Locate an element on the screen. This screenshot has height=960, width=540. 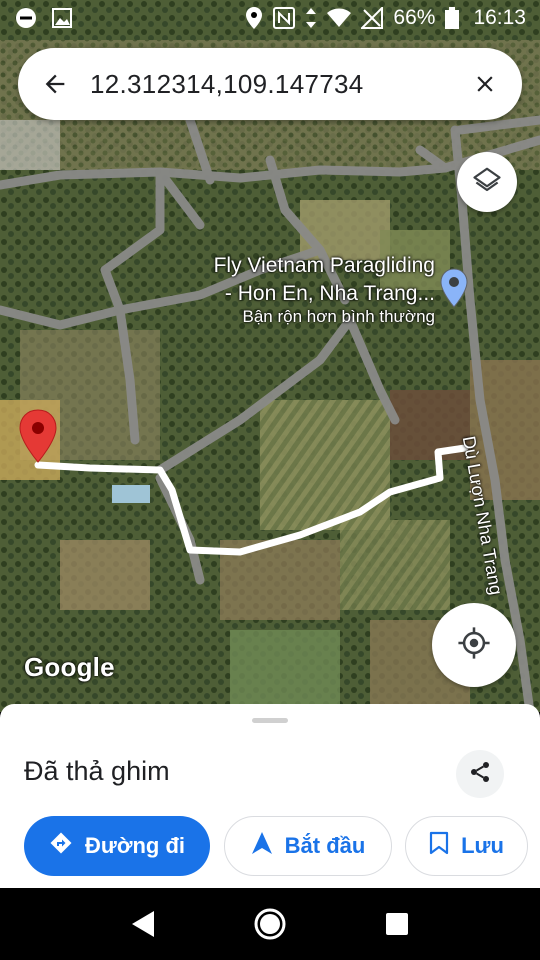
search-bar: 12.312314,109.147734 is located at coordinates (270, 84).